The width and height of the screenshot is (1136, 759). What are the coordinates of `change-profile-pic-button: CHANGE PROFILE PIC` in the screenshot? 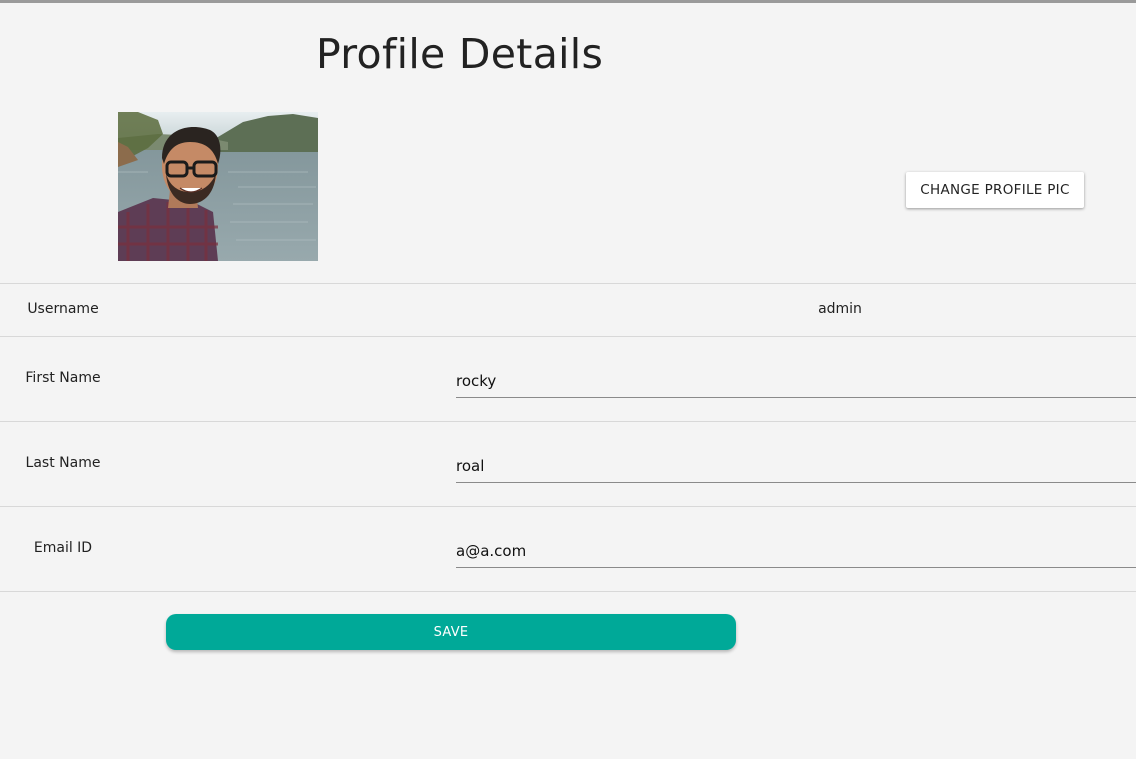 It's located at (995, 190).